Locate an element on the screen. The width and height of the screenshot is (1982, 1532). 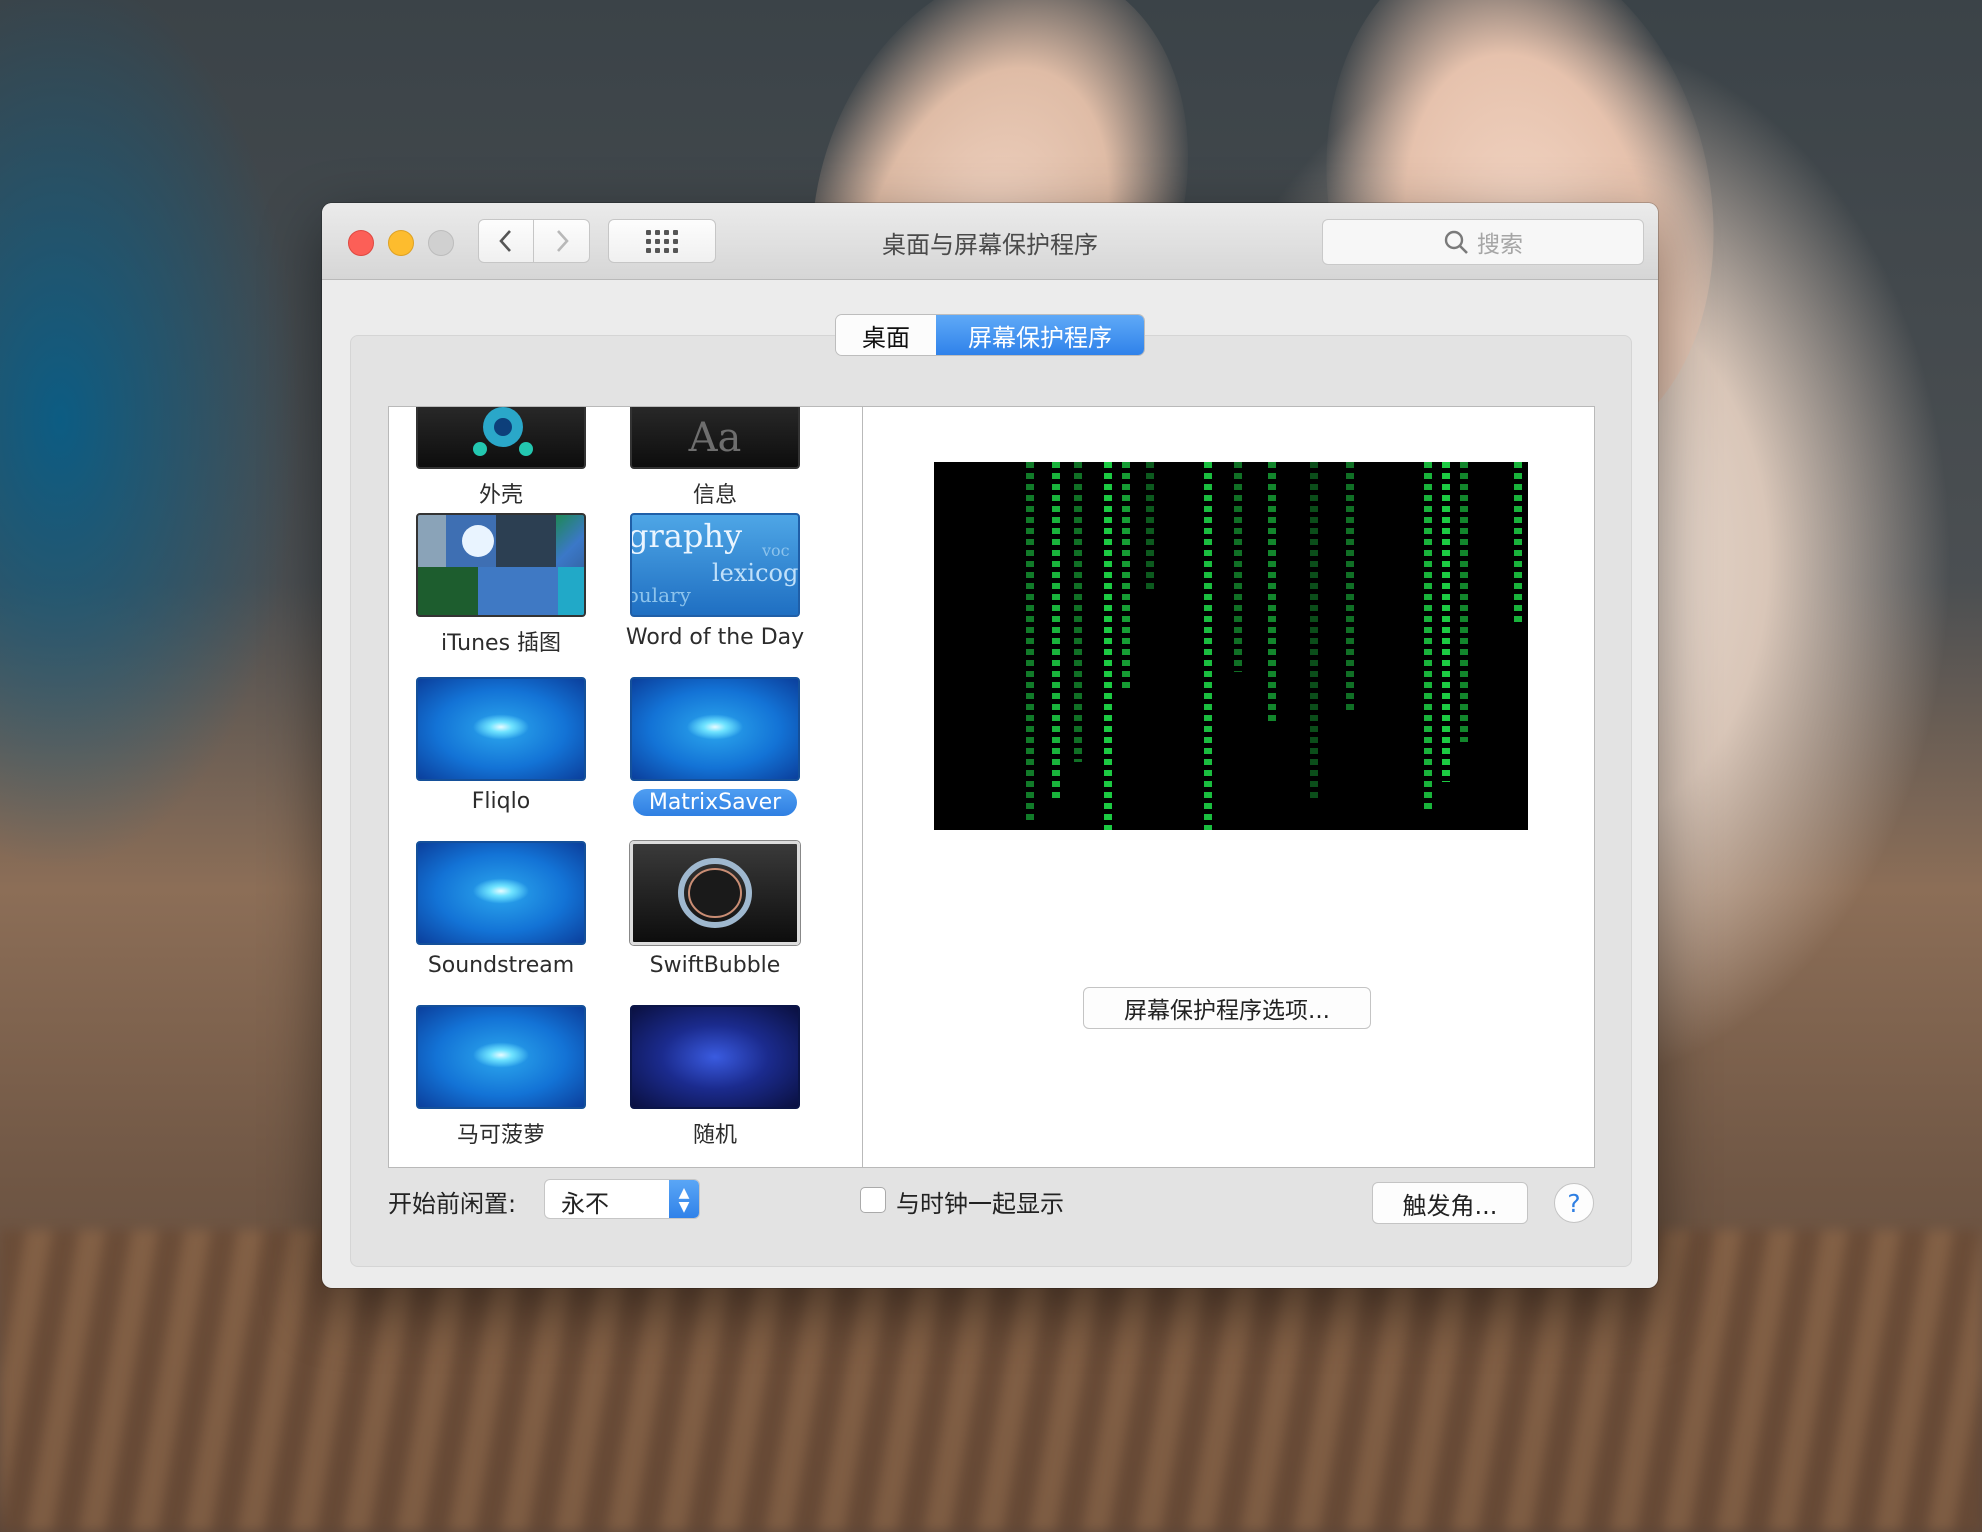
search-placeholder: 搜索 is located at coordinates (1500, 245).